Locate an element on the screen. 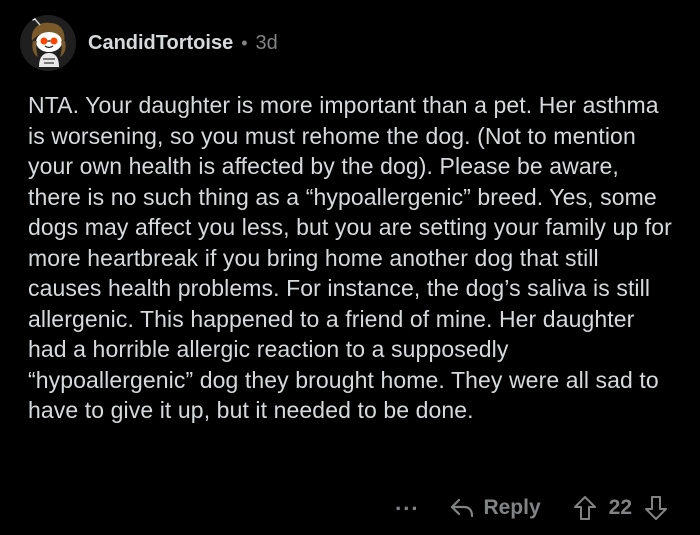  user-avatar is located at coordinates (48, 43).